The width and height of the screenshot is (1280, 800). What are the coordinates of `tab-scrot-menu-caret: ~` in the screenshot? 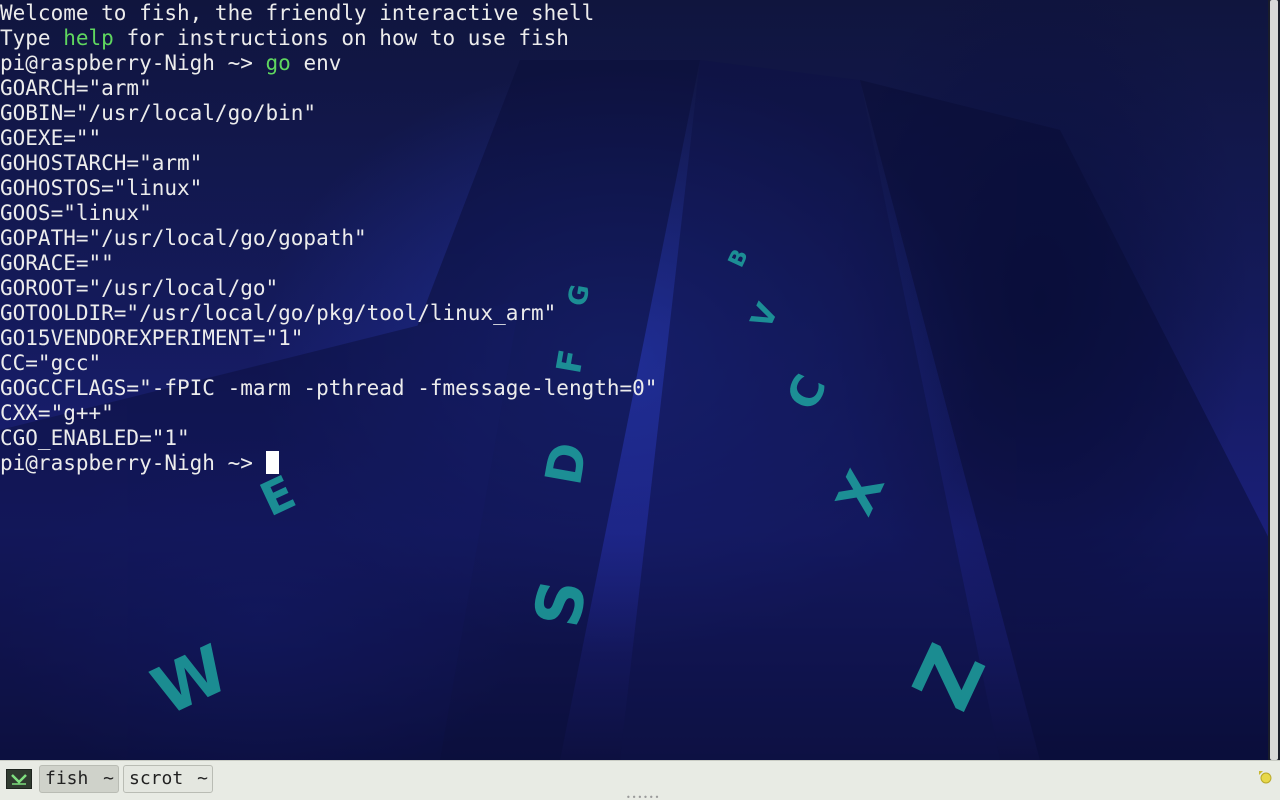 It's located at (202, 779).